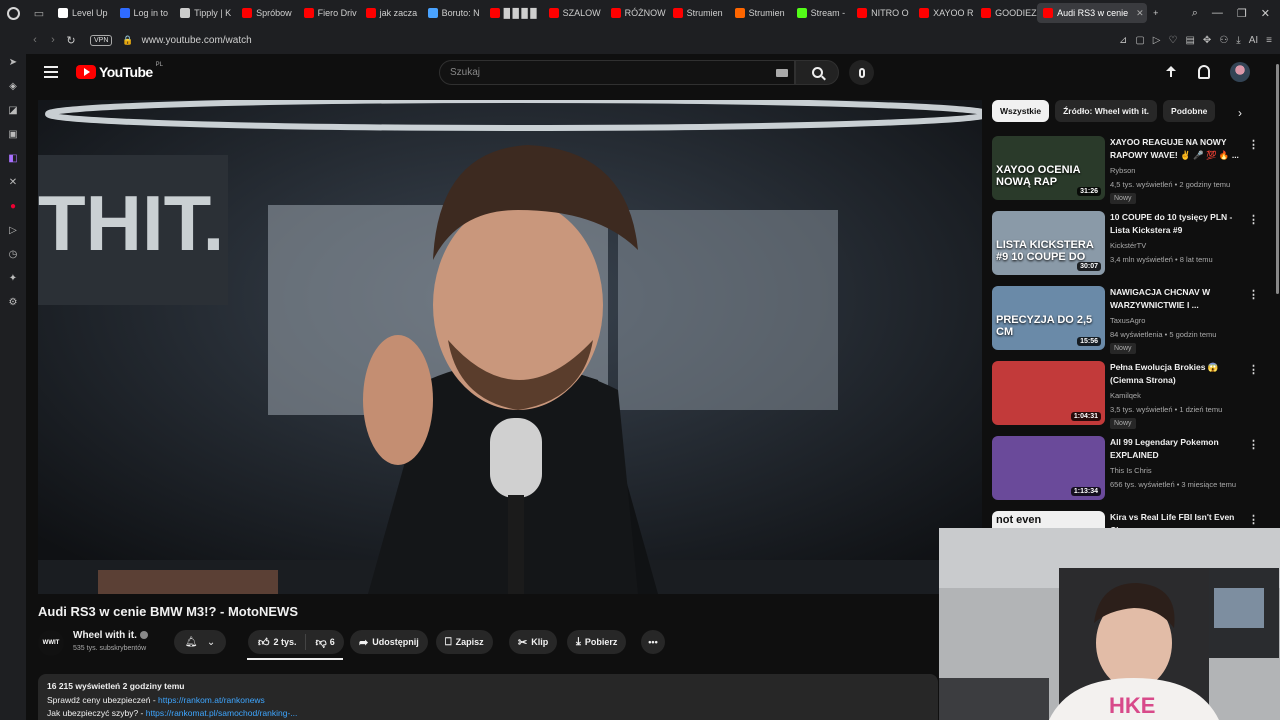  I want to click on notifications-bell-icon, so click(1204, 72).